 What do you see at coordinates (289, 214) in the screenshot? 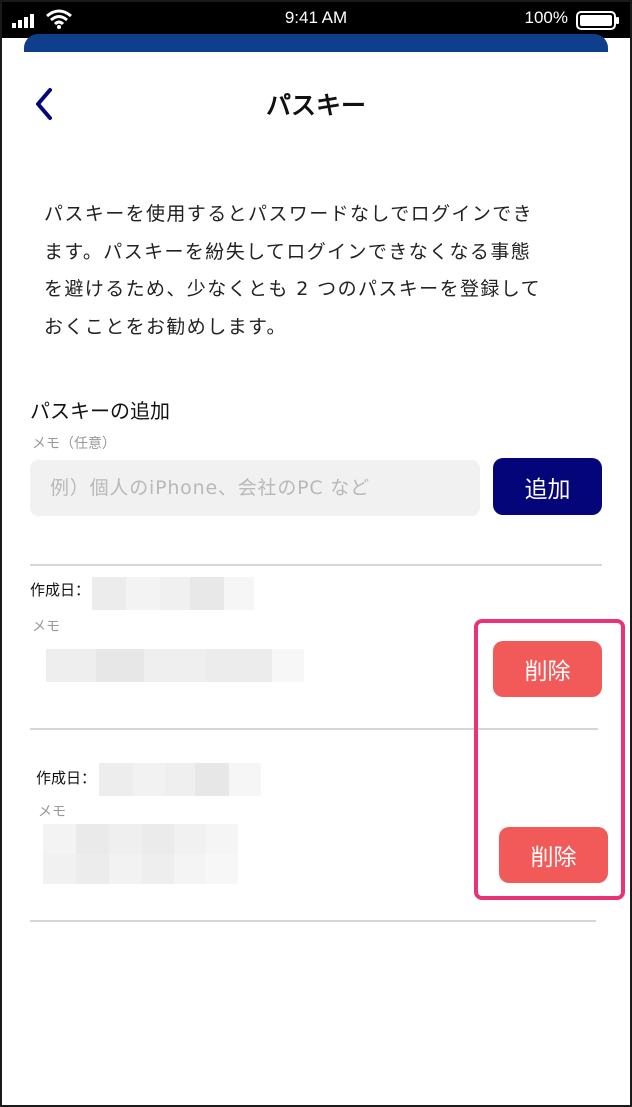
I see `description-line: パスキーを使用するとパスワードなしでログインでき` at bounding box center [289, 214].